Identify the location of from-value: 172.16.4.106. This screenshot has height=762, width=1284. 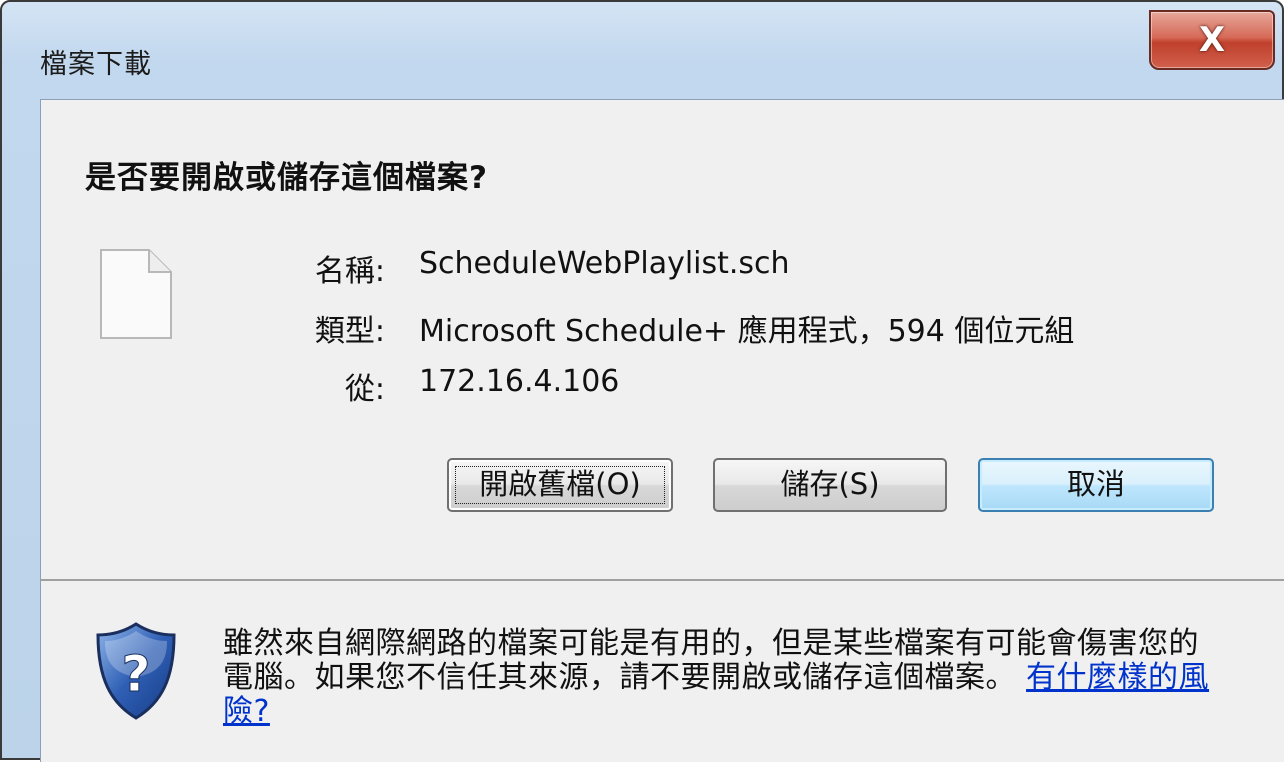
(519, 381).